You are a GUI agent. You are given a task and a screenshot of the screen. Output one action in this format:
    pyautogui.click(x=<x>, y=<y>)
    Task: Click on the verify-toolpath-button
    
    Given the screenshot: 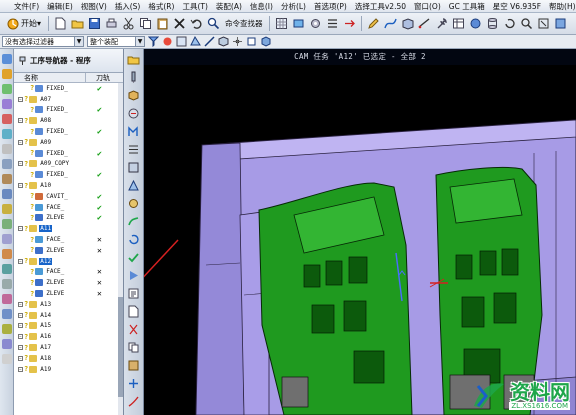 What is the action you would take?
    pyautogui.click(x=133, y=257)
    